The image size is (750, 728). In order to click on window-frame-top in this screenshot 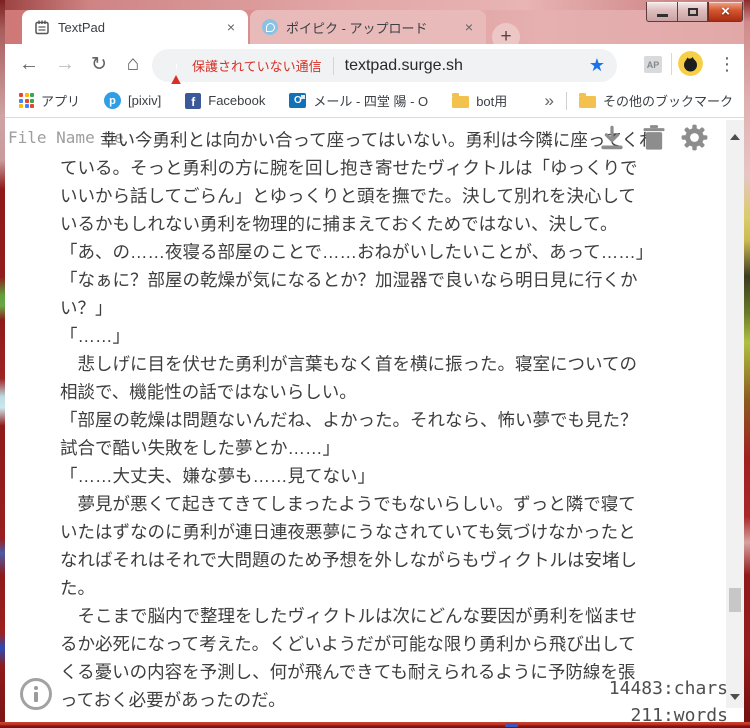, I will do `click(375, 5)`.